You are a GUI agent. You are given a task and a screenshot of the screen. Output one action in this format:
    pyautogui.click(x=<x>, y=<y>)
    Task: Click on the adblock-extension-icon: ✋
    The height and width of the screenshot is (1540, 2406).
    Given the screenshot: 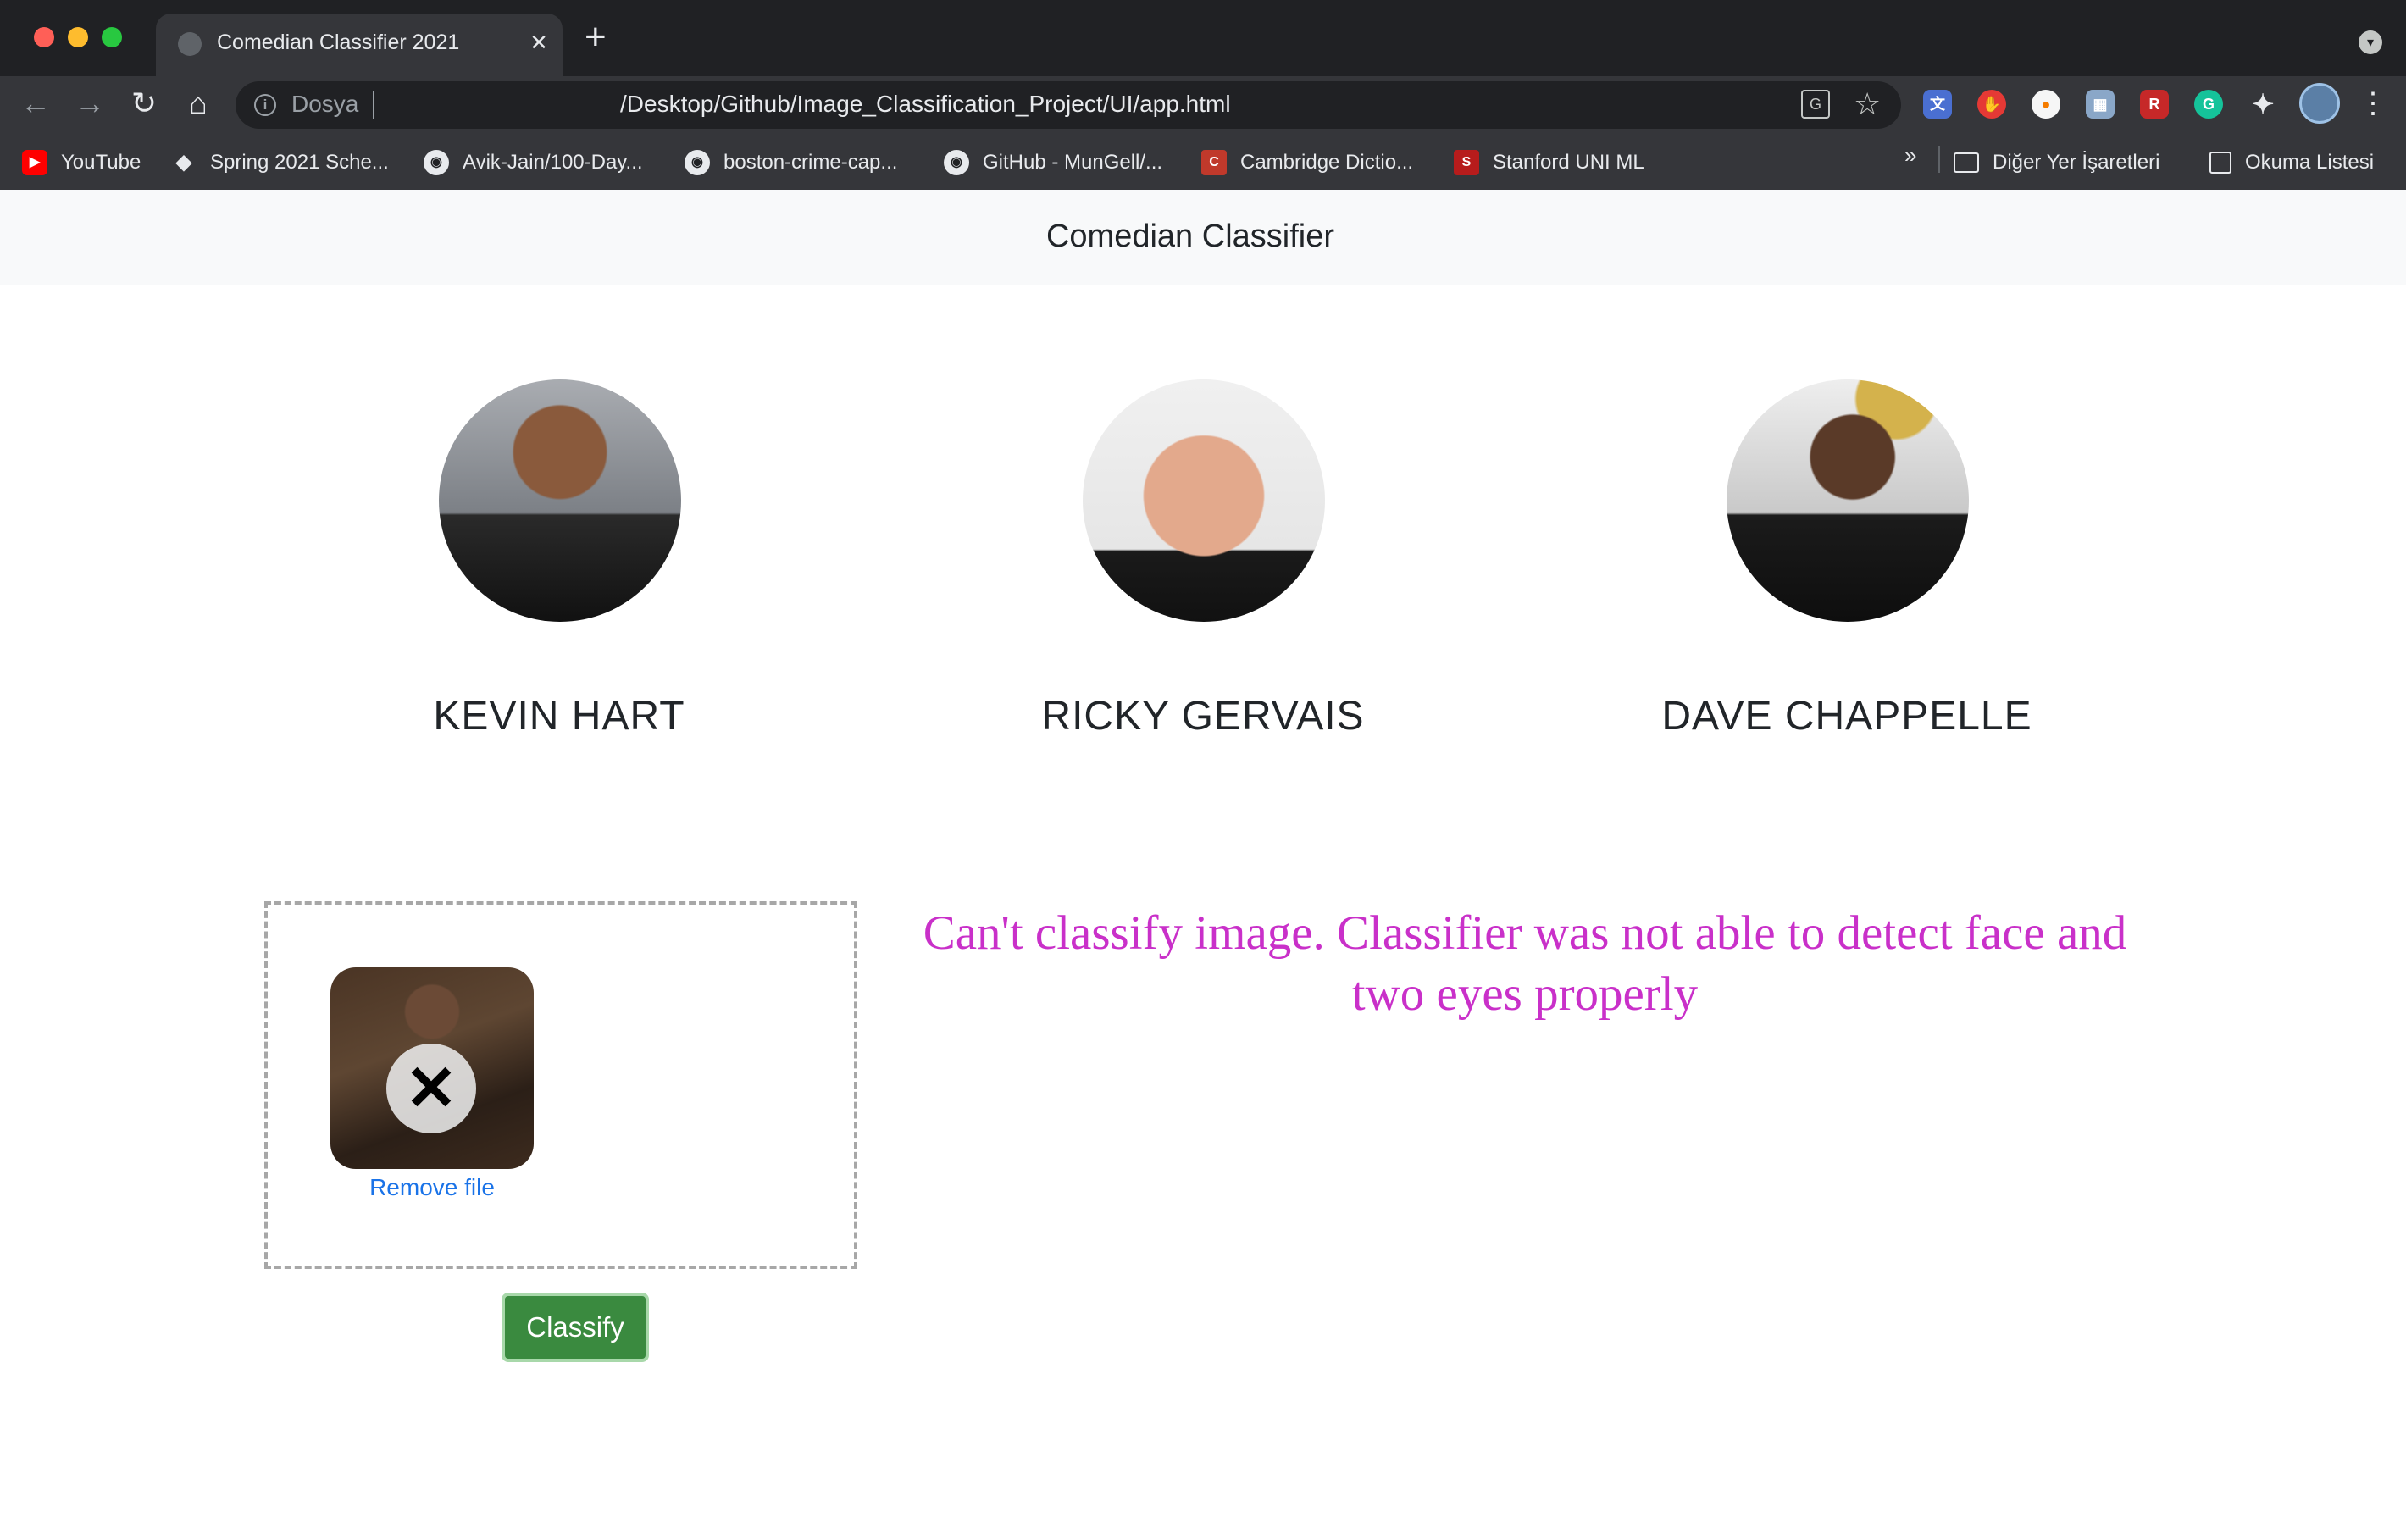 What is the action you would take?
    pyautogui.click(x=1992, y=104)
    